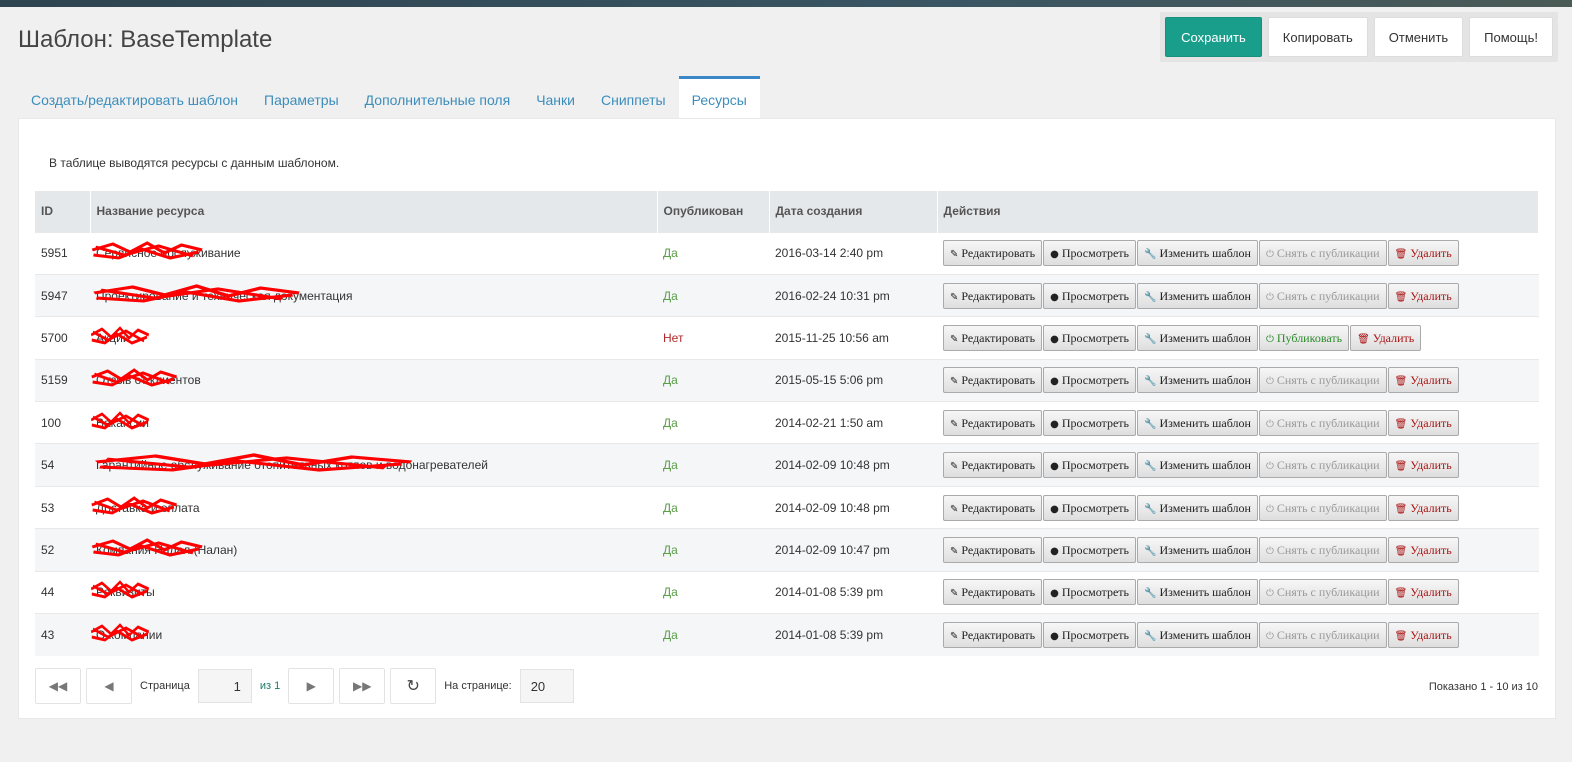 The height and width of the screenshot is (762, 1572). What do you see at coordinates (62, 380) in the screenshot?
I see `resource-id: 5159` at bounding box center [62, 380].